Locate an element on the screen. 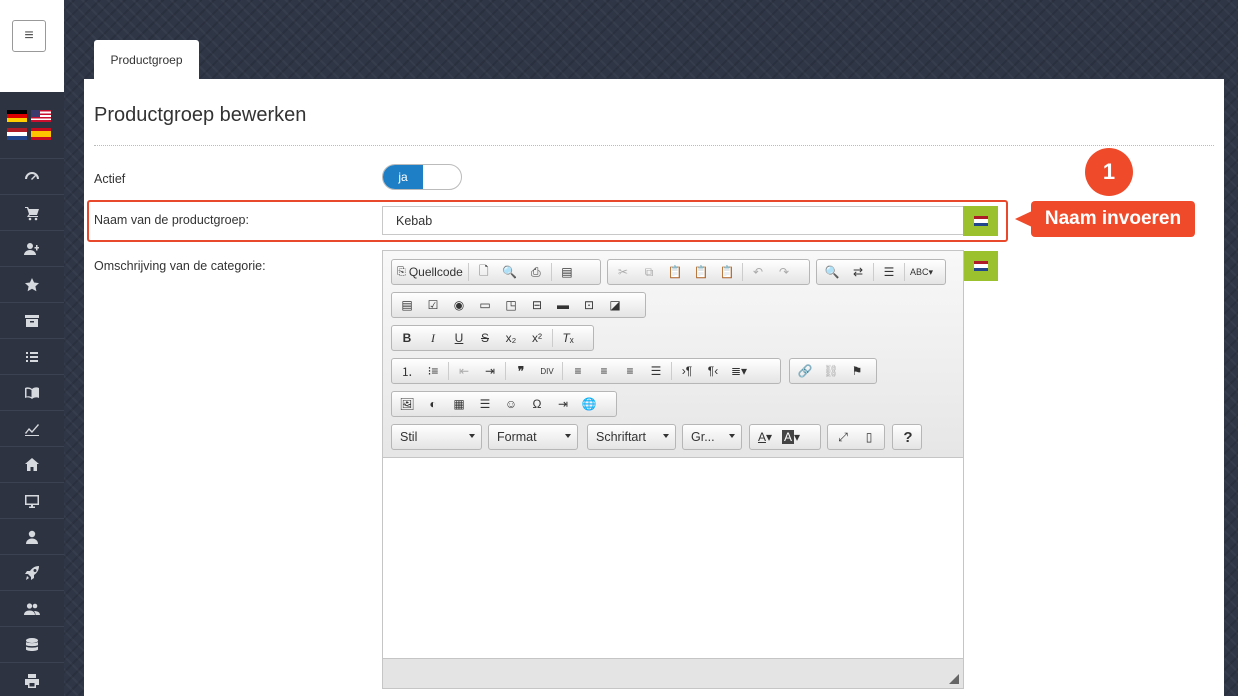 The image size is (1238, 696). unlink-button: ⛓ is located at coordinates (831, 371).